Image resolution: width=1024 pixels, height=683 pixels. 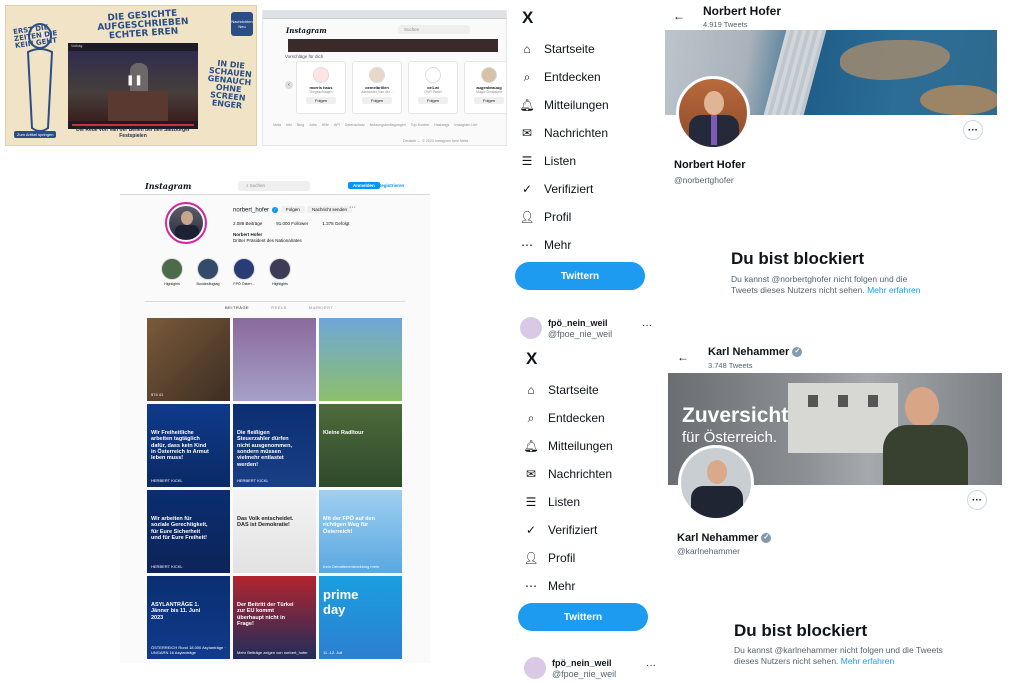 What do you see at coordinates (576, 418) in the screenshot?
I see `nav-item-label: Entdecken` at bounding box center [576, 418].